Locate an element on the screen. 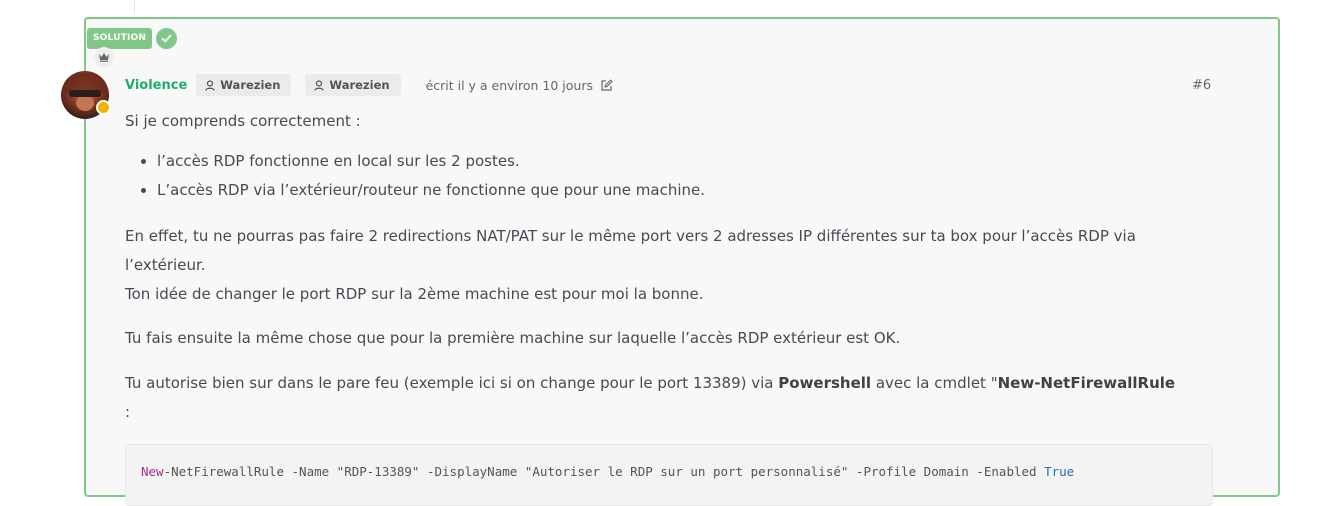 The image size is (1338, 506). status-away-indicator is located at coordinates (103, 107).